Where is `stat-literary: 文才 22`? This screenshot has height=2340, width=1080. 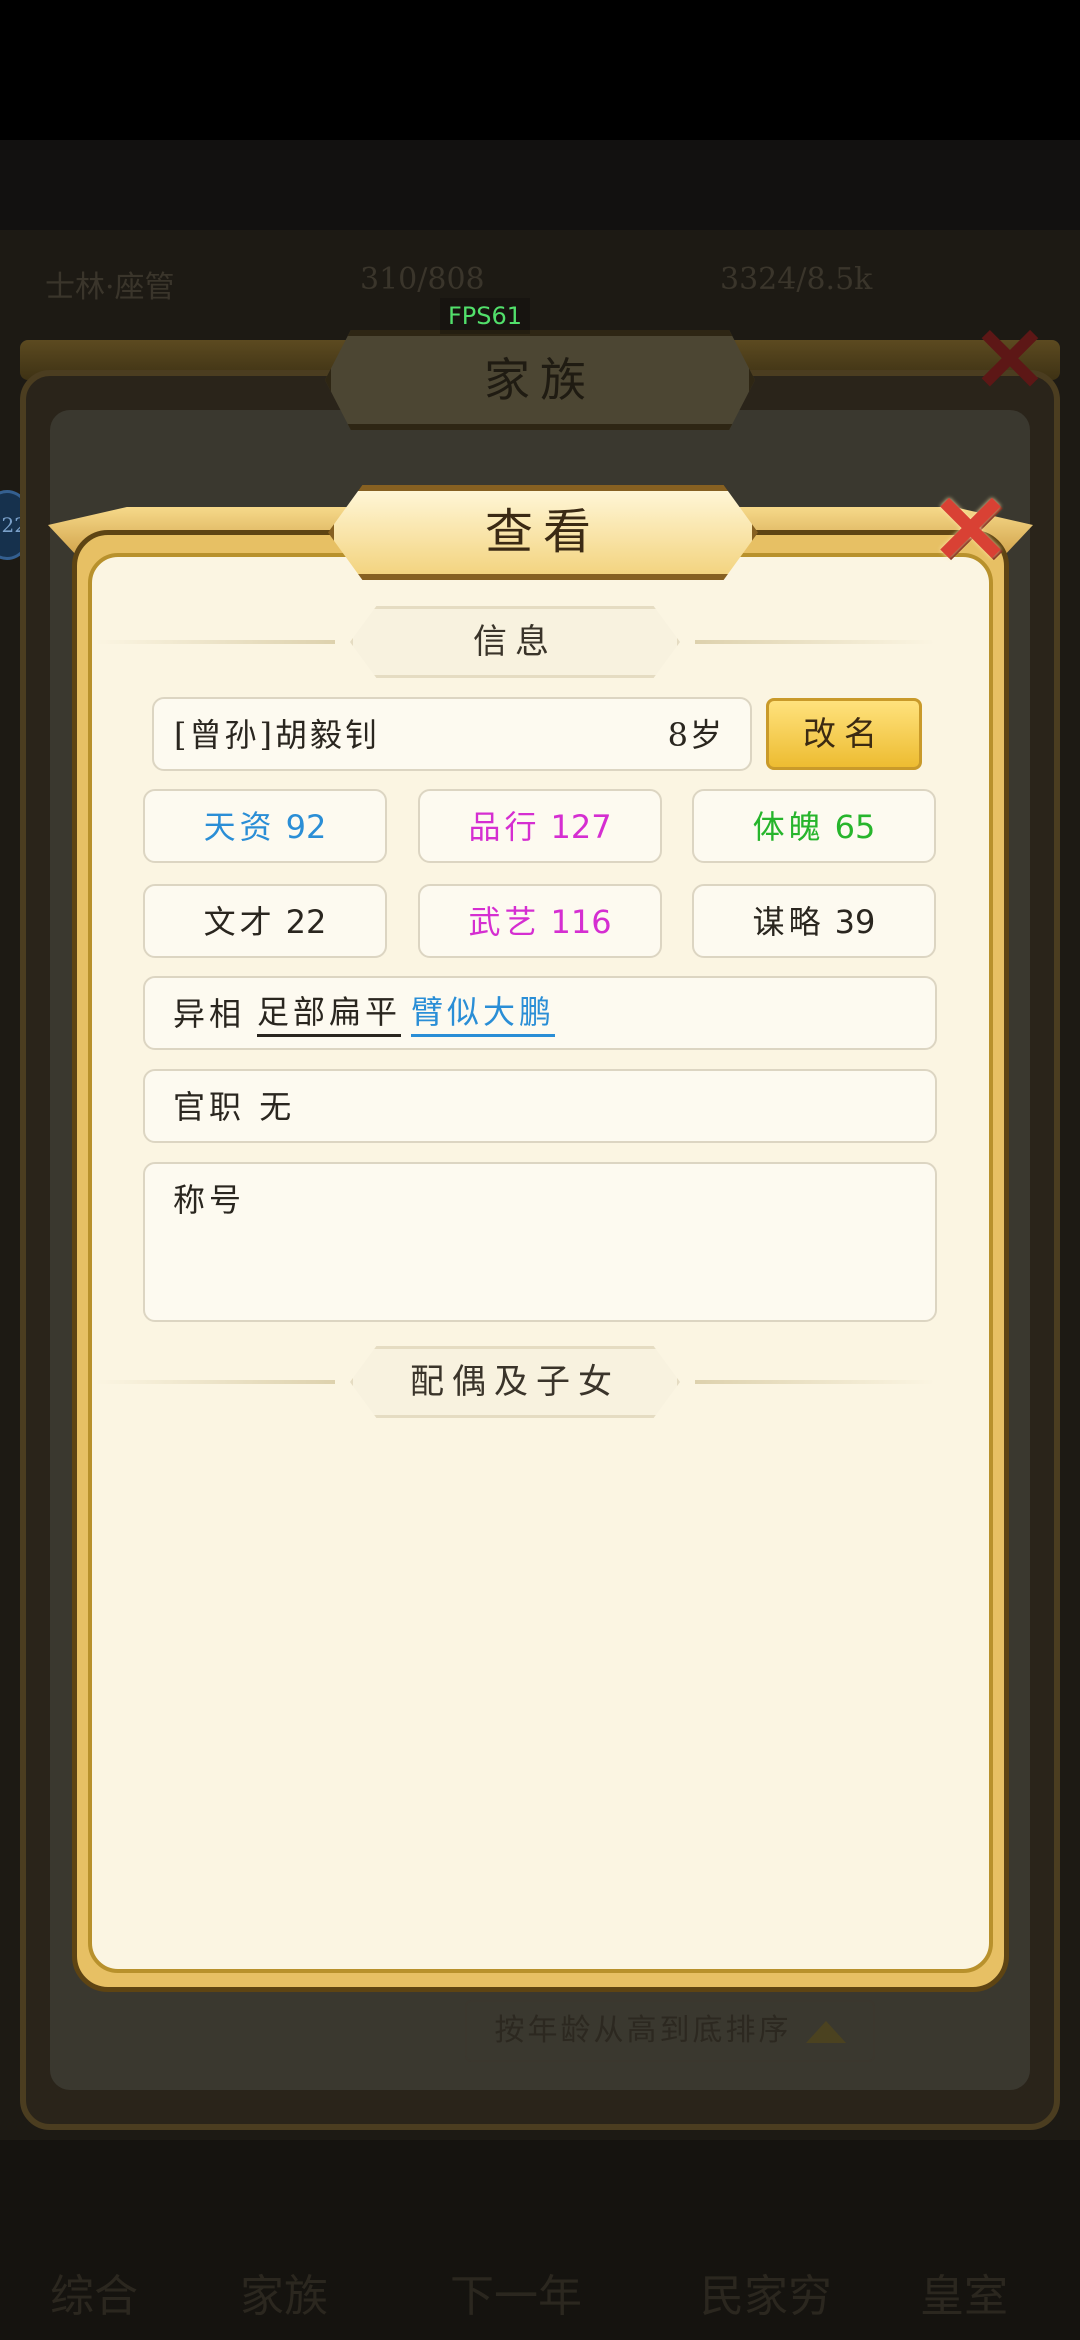
stat-literary: 文才 22 is located at coordinates (265, 921).